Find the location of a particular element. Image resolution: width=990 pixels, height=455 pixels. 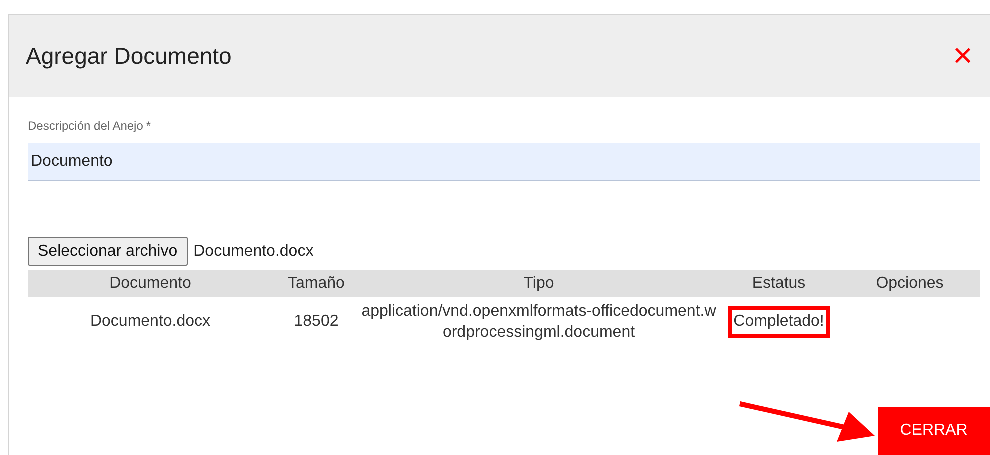

field-label: Descripción del Anejo is located at coordinates (86, 126).